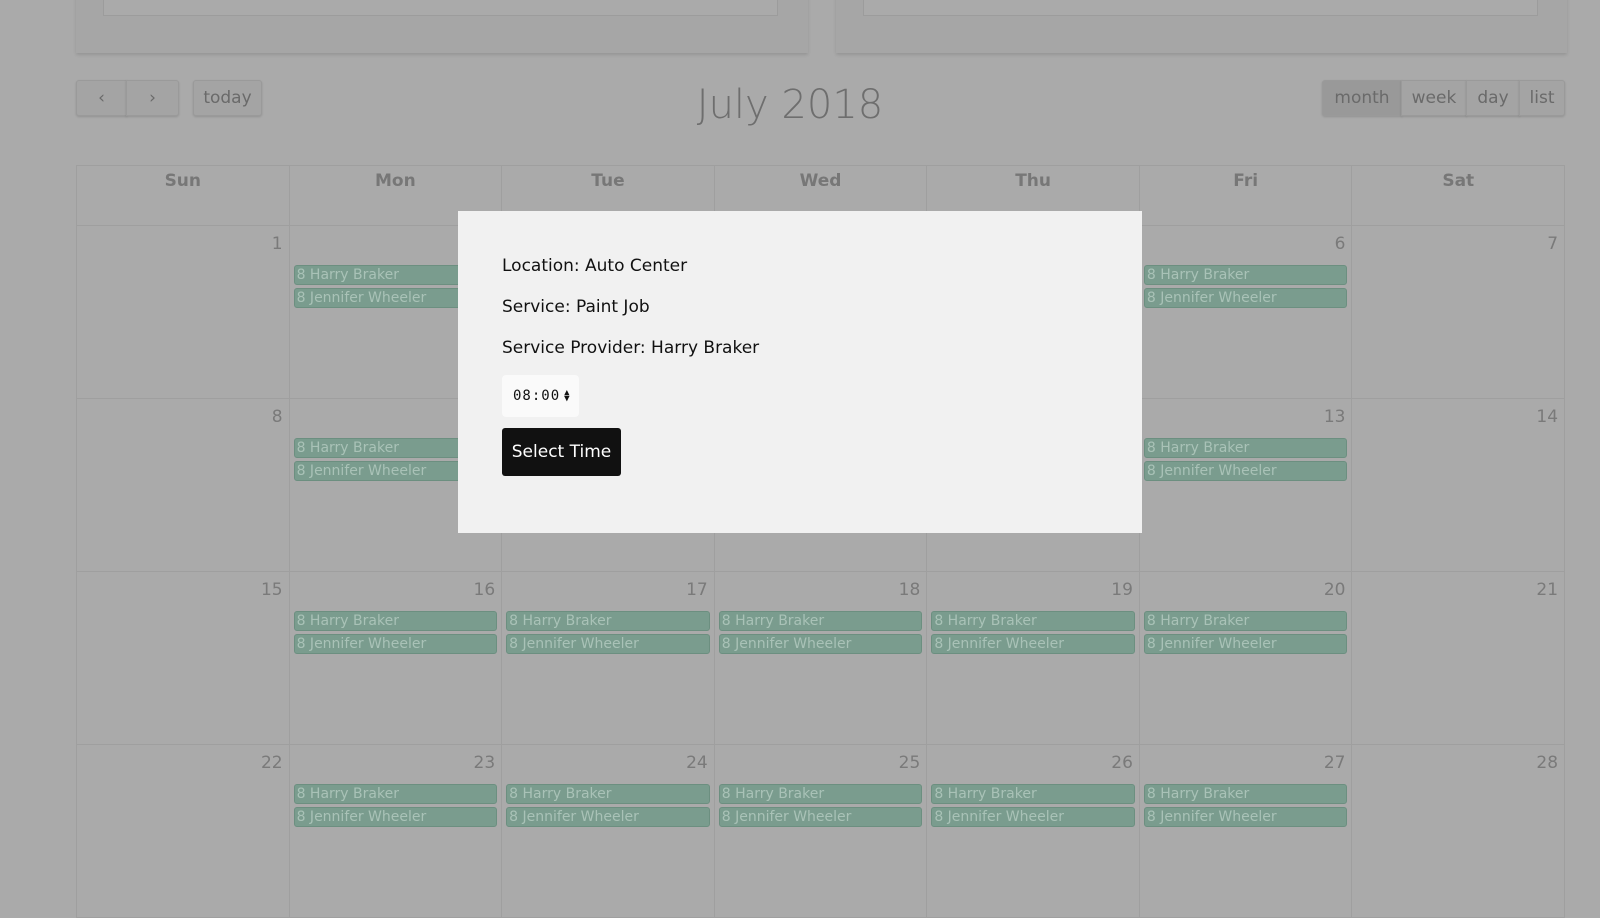  What do you see at coordinates (561, 452) in the screenshot?
I see `select-time-button: Select Time` at bounding box center [561, 452].